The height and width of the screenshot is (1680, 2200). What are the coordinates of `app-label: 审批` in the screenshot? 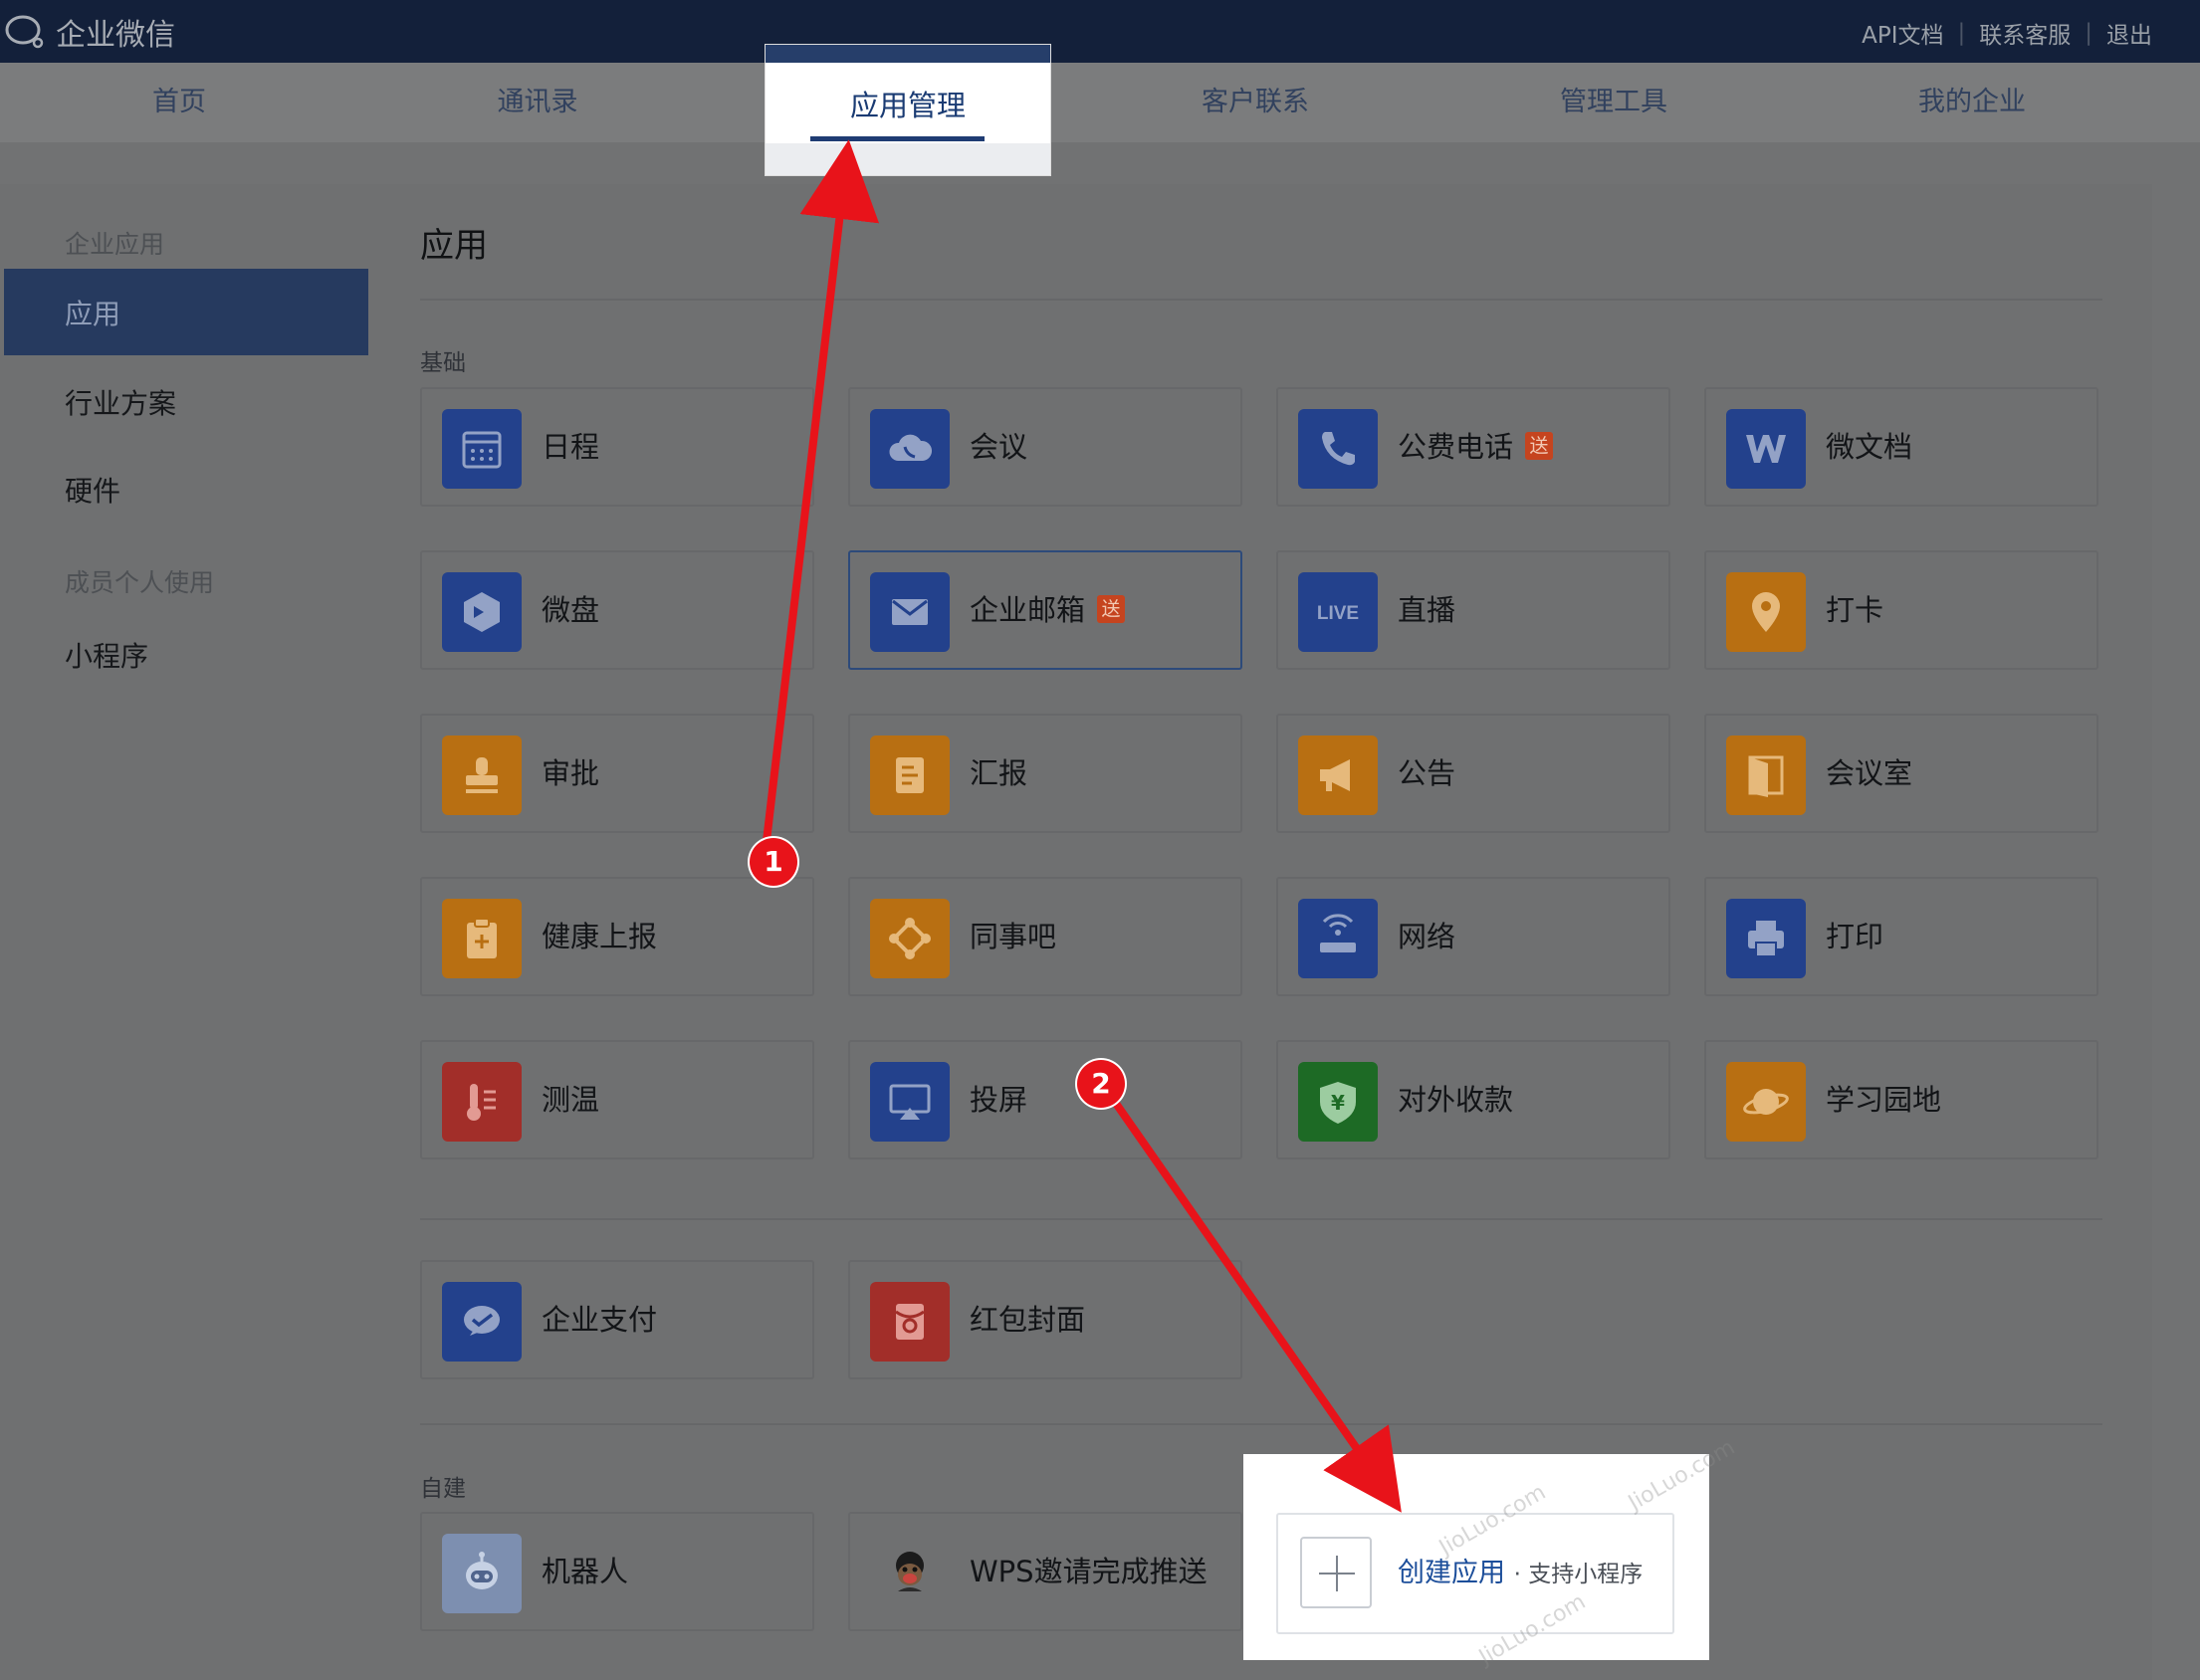 It's located at (571, 773).